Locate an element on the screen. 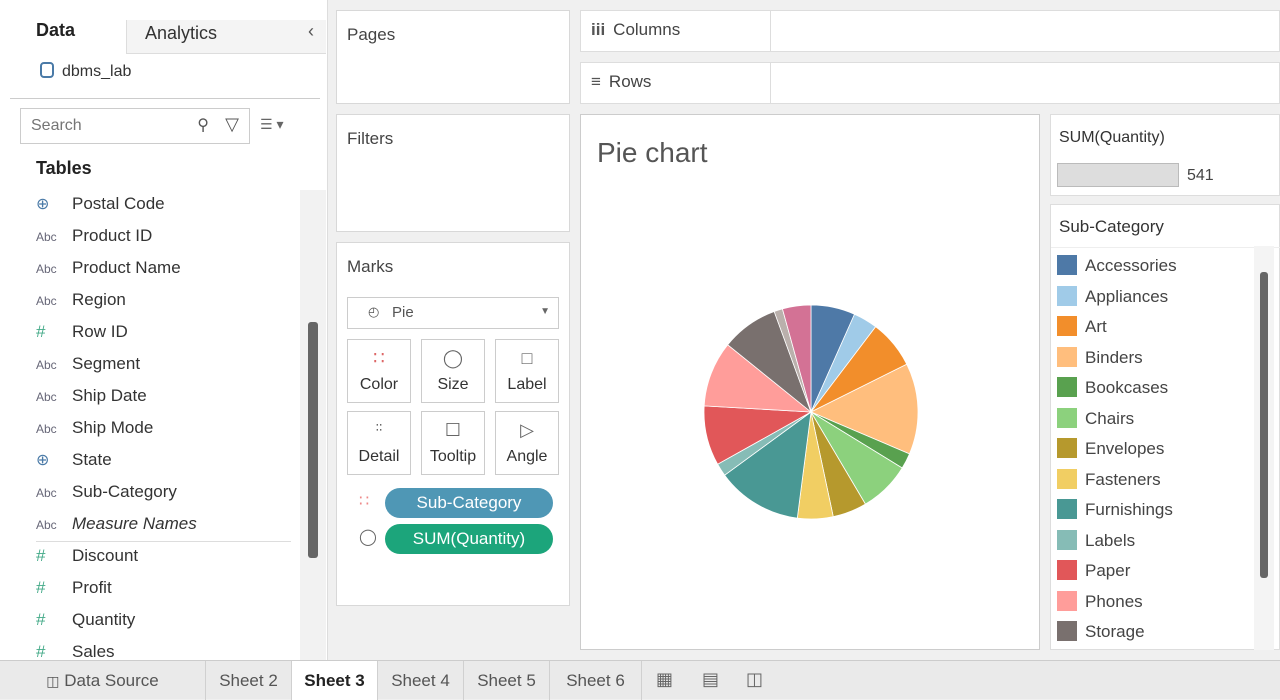  field-item: Abc Segment is located at coordinates (88, 370).